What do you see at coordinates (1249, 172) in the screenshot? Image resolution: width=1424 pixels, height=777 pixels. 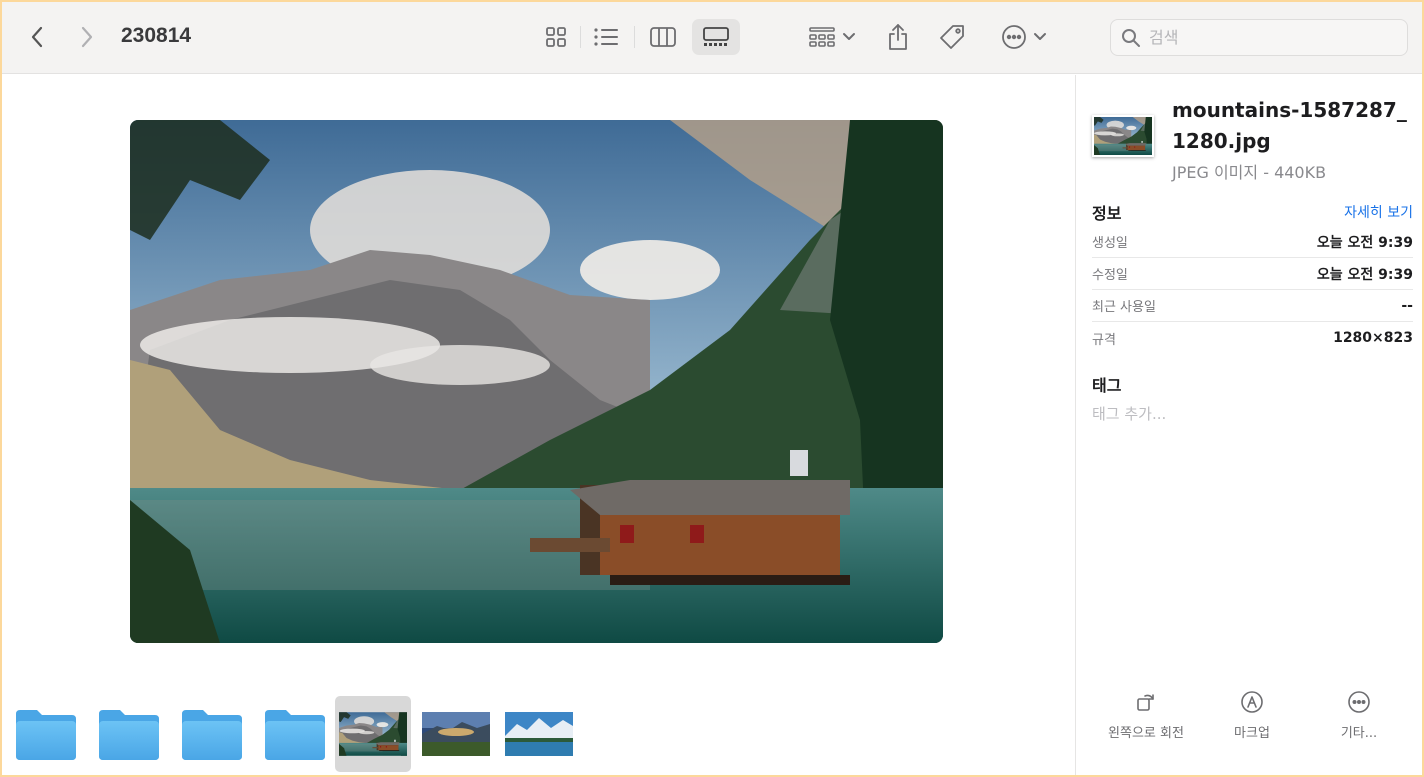 I see `file-type: JPEG 이미지 - 440KB` at bounding box center [1249, 172].